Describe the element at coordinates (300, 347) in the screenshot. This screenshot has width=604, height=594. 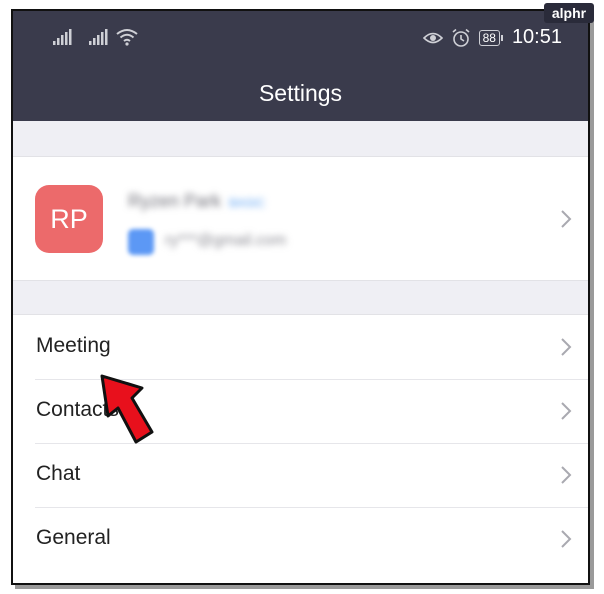
I see `menu-item-meeting: Meeting` at that location.